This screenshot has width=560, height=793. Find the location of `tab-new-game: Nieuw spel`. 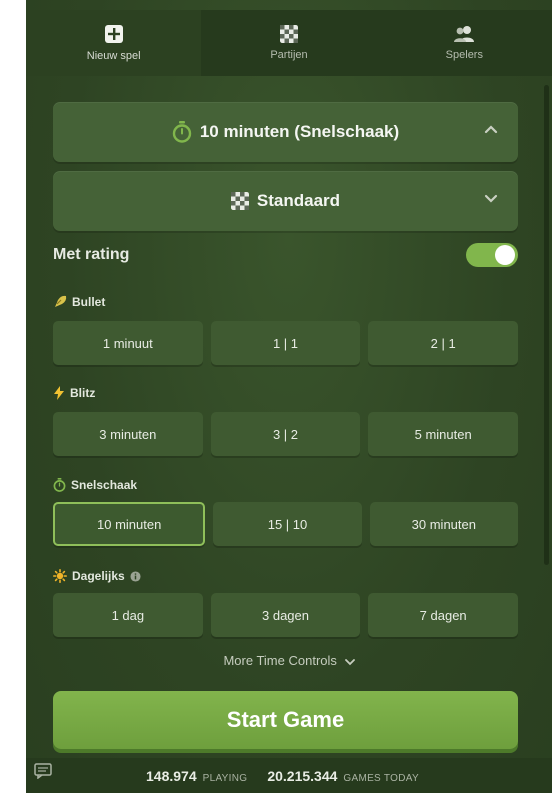

tab-new-game: Nieuw spel is located at coordinates (114, 43).